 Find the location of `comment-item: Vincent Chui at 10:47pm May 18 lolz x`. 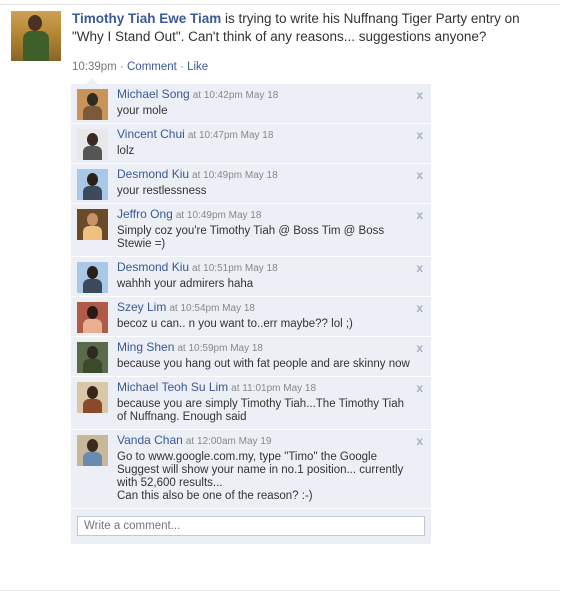

comment-item: Vincent Chui at 10:47pm May 18 lolz x is located at coordinates (251, 144).